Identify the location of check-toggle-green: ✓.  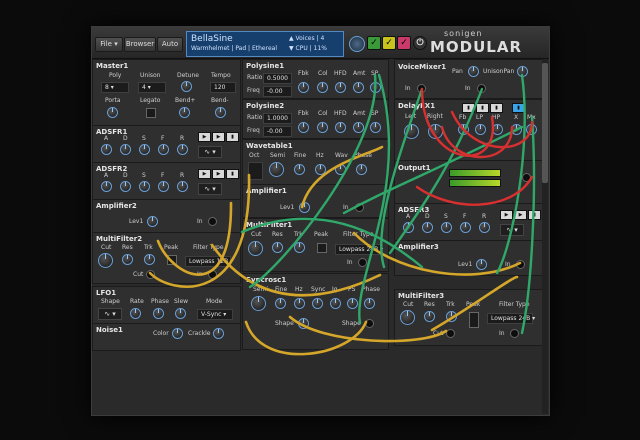
(374, 43).